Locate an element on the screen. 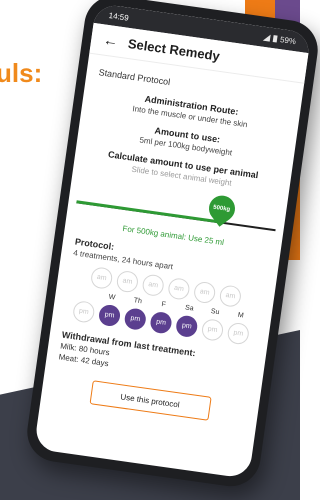 Image resolution: width=320 pixels, height=500 pixels. status-indicators: 59% is located at coordinates (279, 39).